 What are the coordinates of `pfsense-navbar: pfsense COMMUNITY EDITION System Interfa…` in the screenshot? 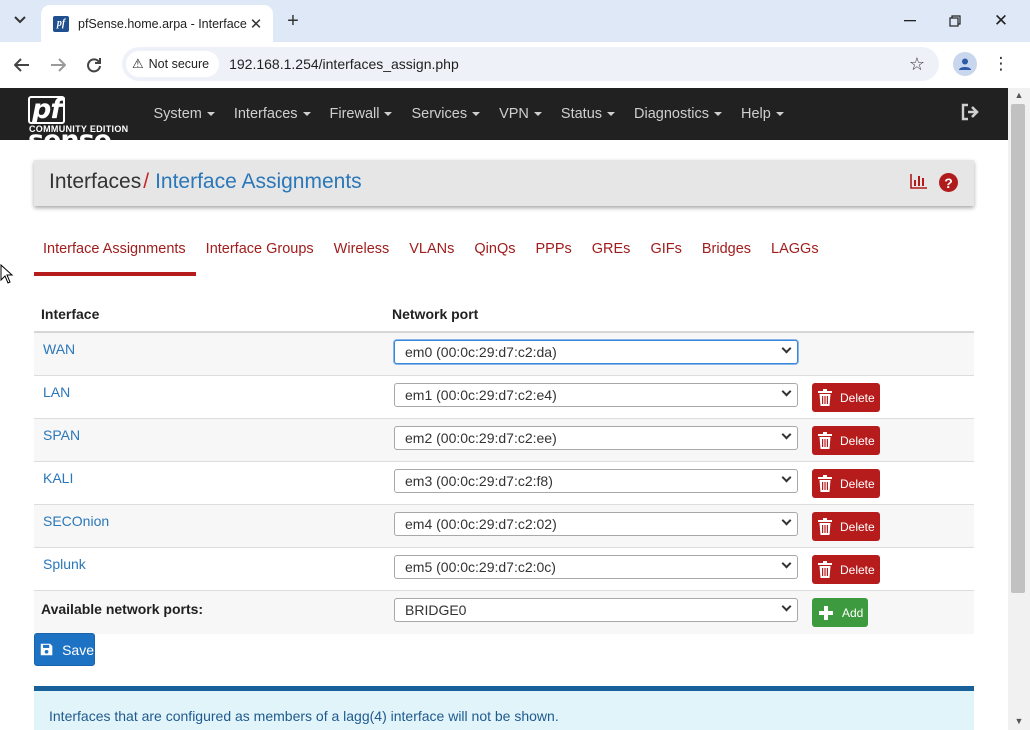 It's located at (504, 122).